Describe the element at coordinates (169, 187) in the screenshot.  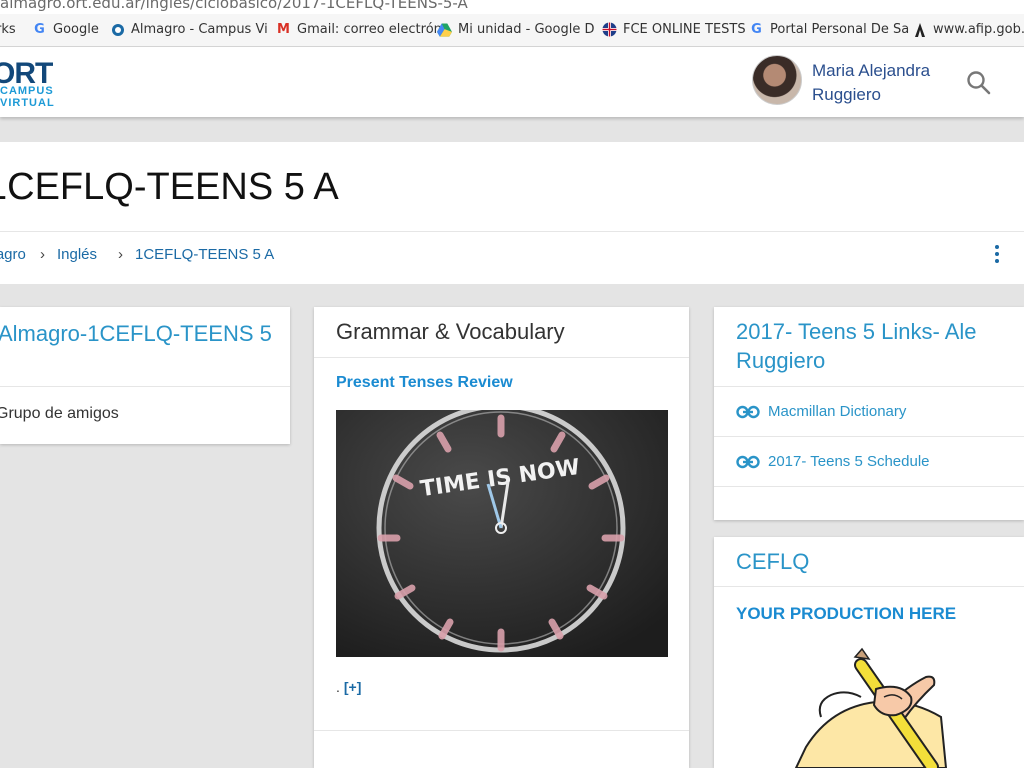
I see `page-title: 1CEFLQ-TEENS 5 A` at that location.